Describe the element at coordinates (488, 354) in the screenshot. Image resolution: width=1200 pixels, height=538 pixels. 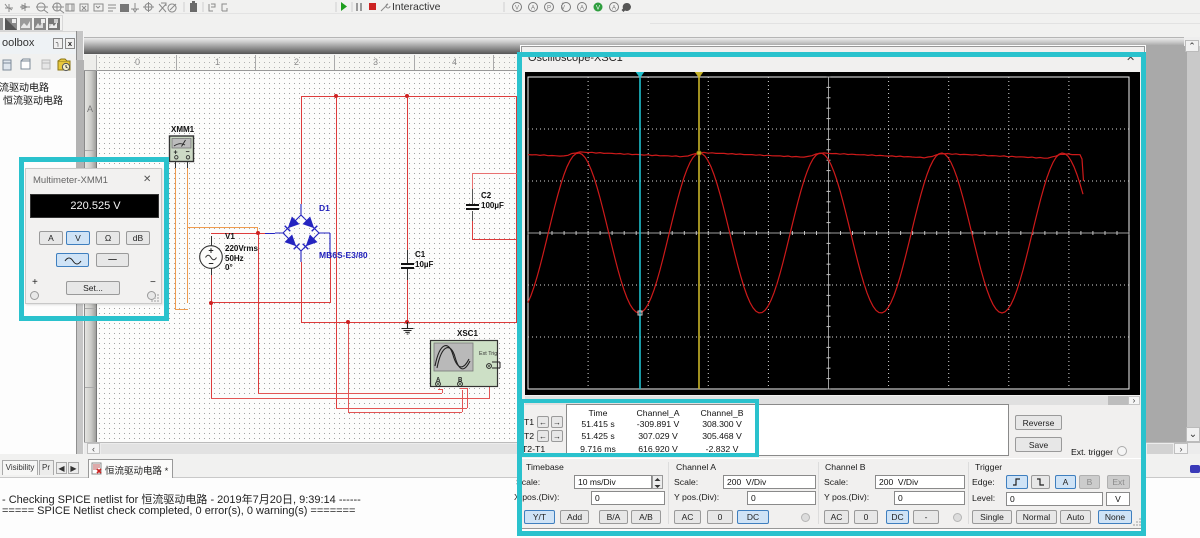
I see `svg-text: Ext Trig` at that location.